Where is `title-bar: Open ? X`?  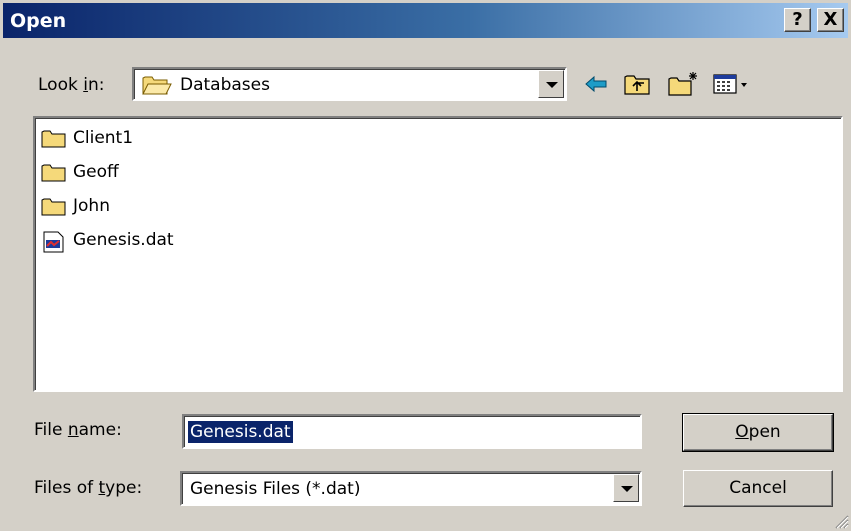
title-bar: Open ? X is located at coordinates (425, 20).